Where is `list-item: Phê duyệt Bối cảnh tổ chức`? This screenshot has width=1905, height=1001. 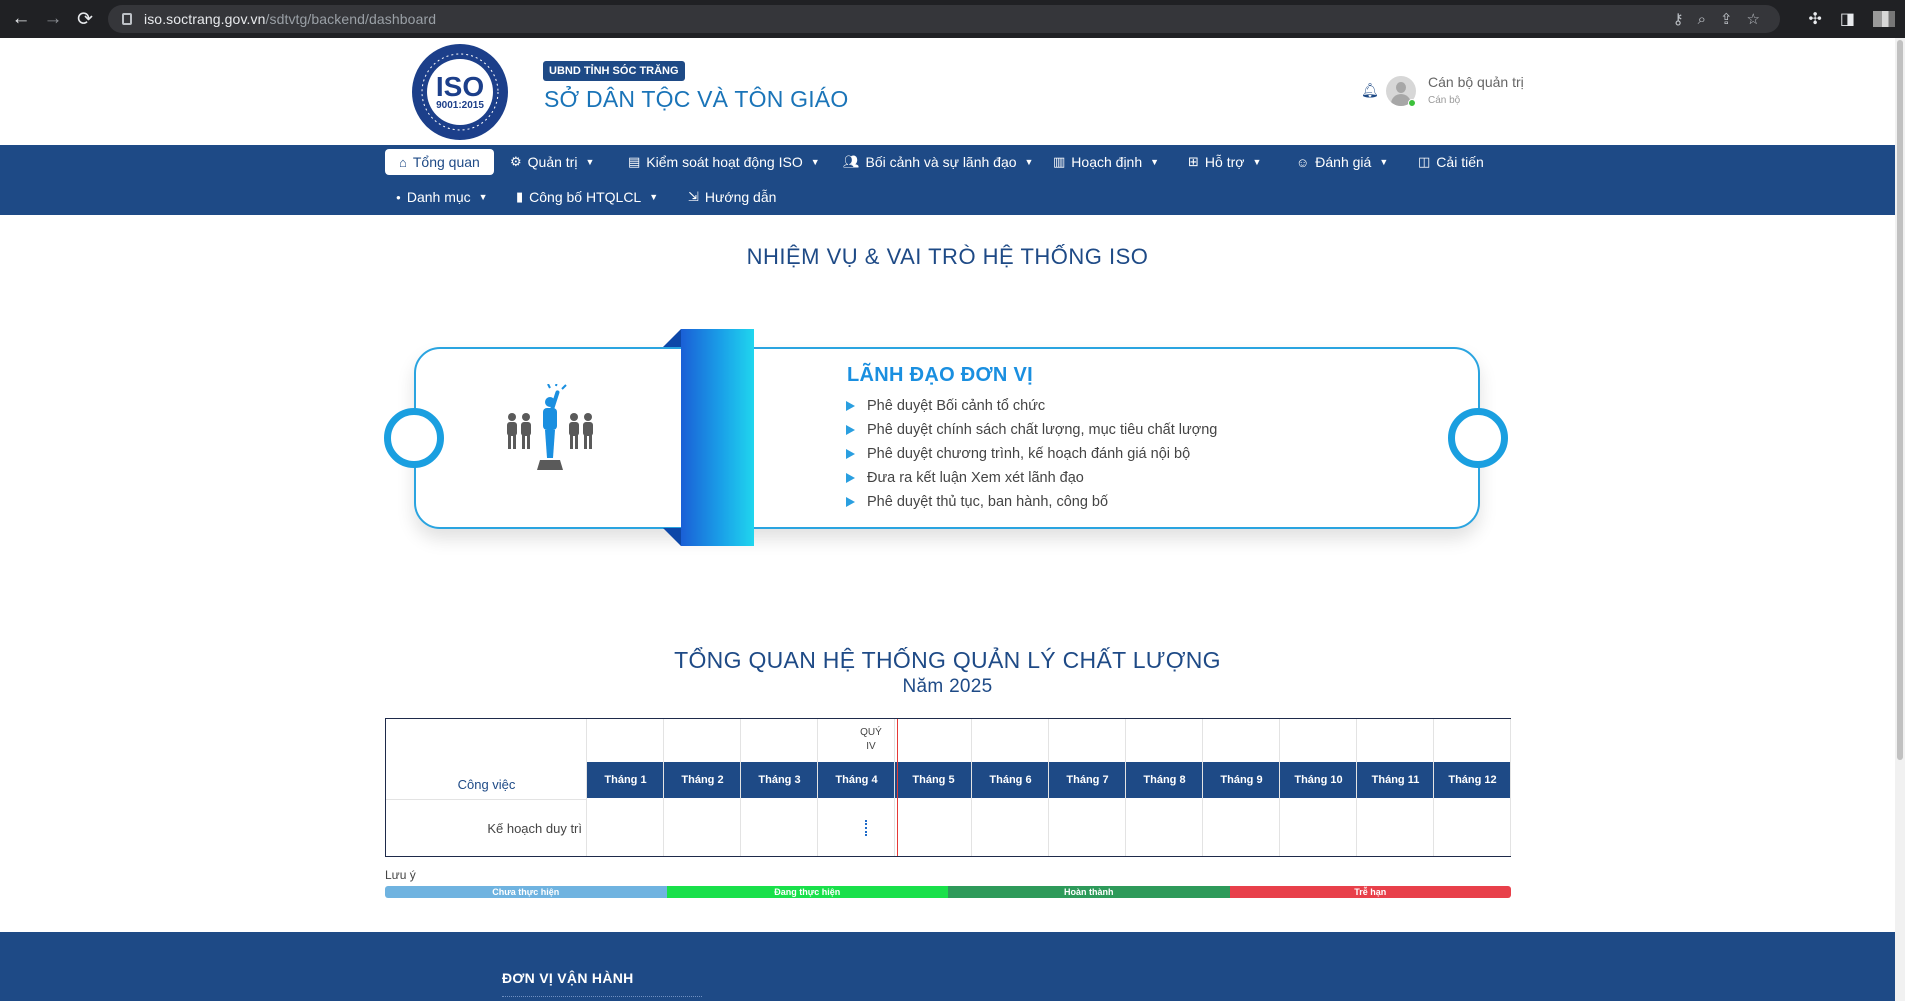 list-item: Phê duyệt Bối cảnh tổ chức is located at coordinates (1031, 406).